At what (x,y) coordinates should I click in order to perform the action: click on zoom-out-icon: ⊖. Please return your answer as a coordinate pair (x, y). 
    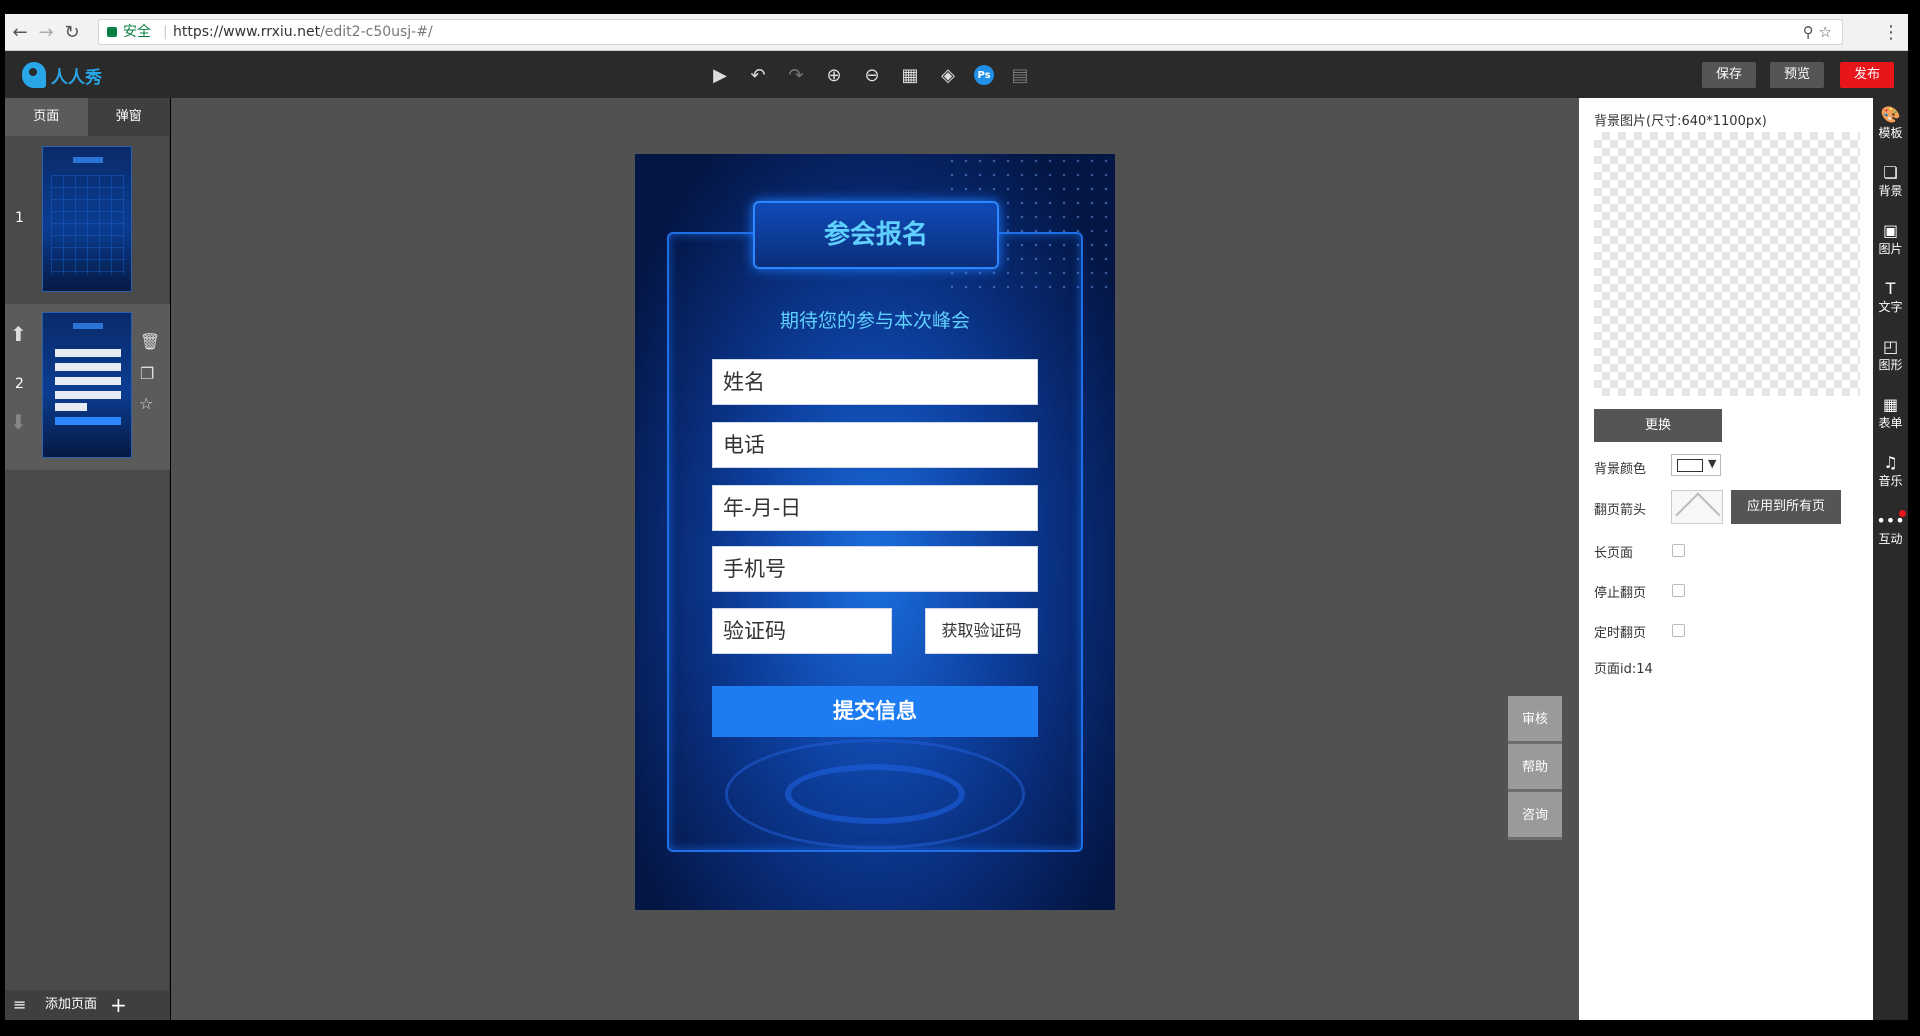
    Looking at the image, I should click on (872, 75).